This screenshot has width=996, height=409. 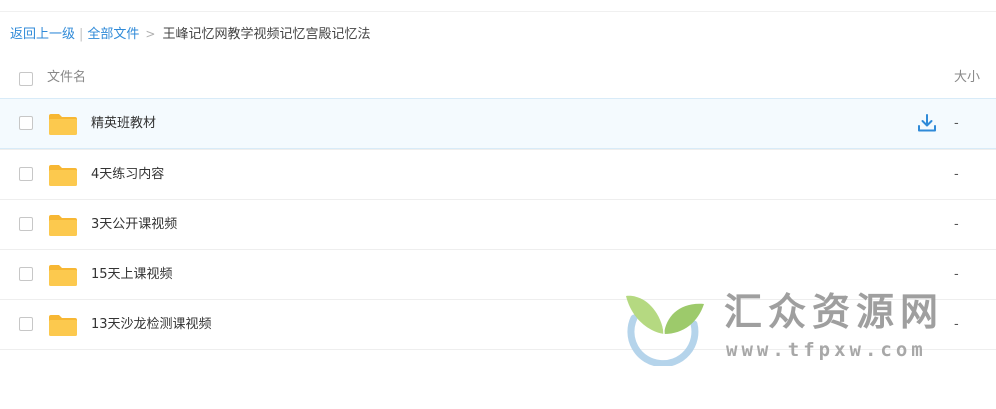 I want to click on watermark-url: www.tfpxw.com, so click(x=826, y=350).